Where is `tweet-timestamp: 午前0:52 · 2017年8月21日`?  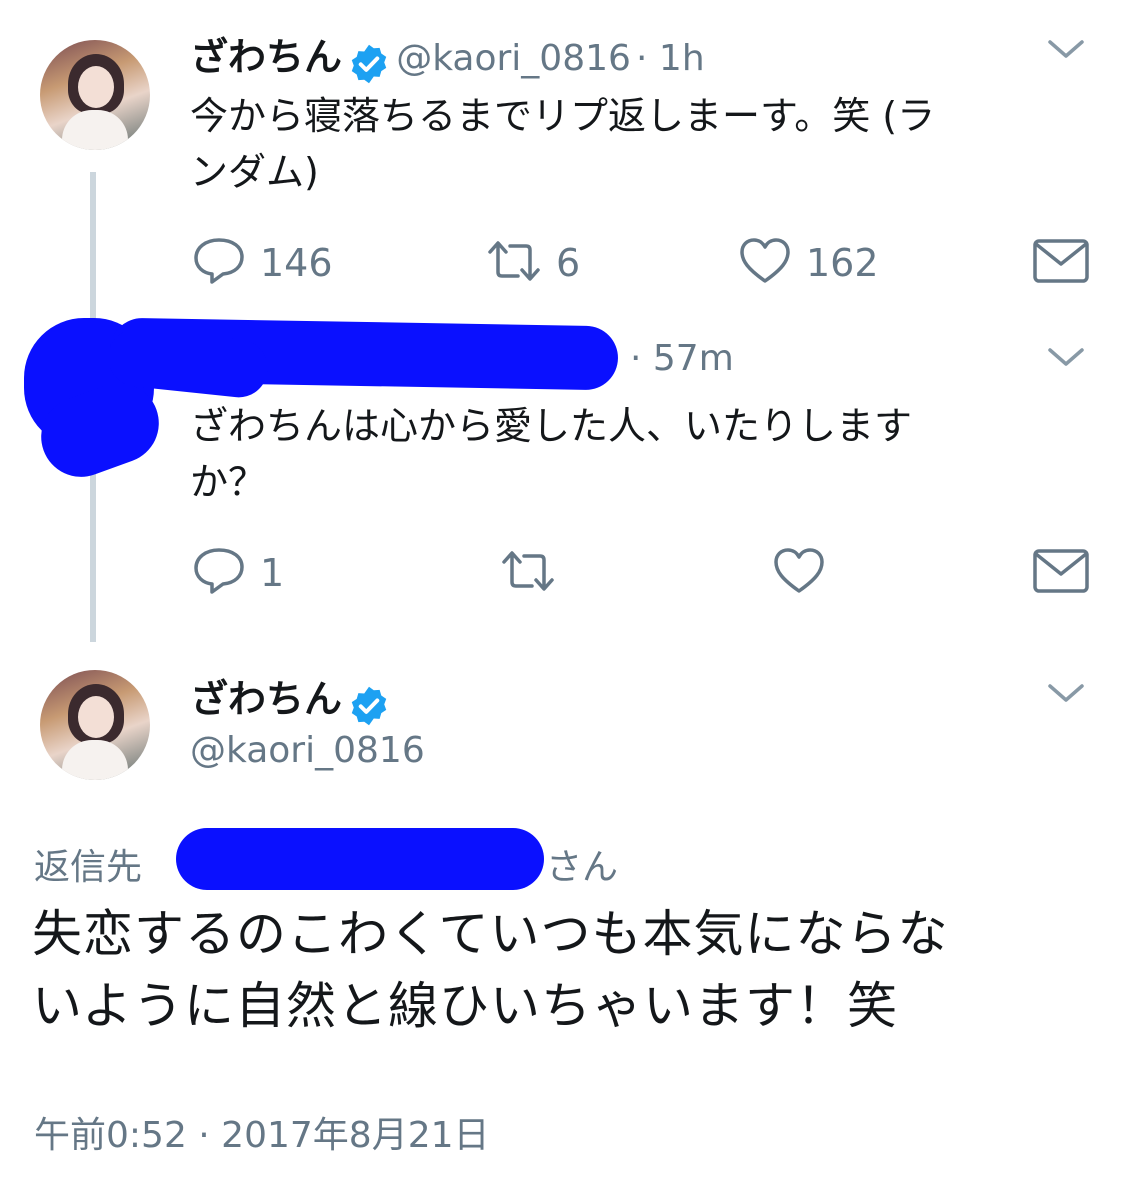
tweet-timestamp: 午前0:52 · 2017年8月21日 is located at coordinates (262, 1132).